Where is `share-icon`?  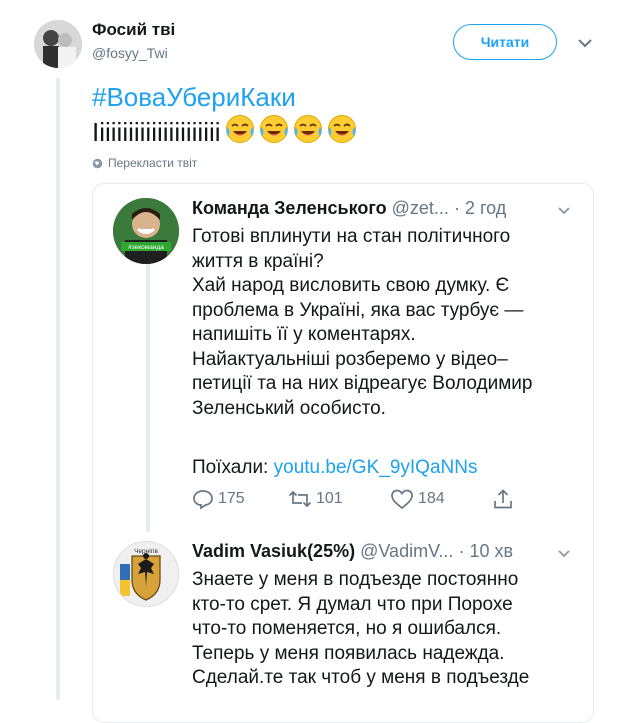 share-icon is located at coordinates (503, 499).